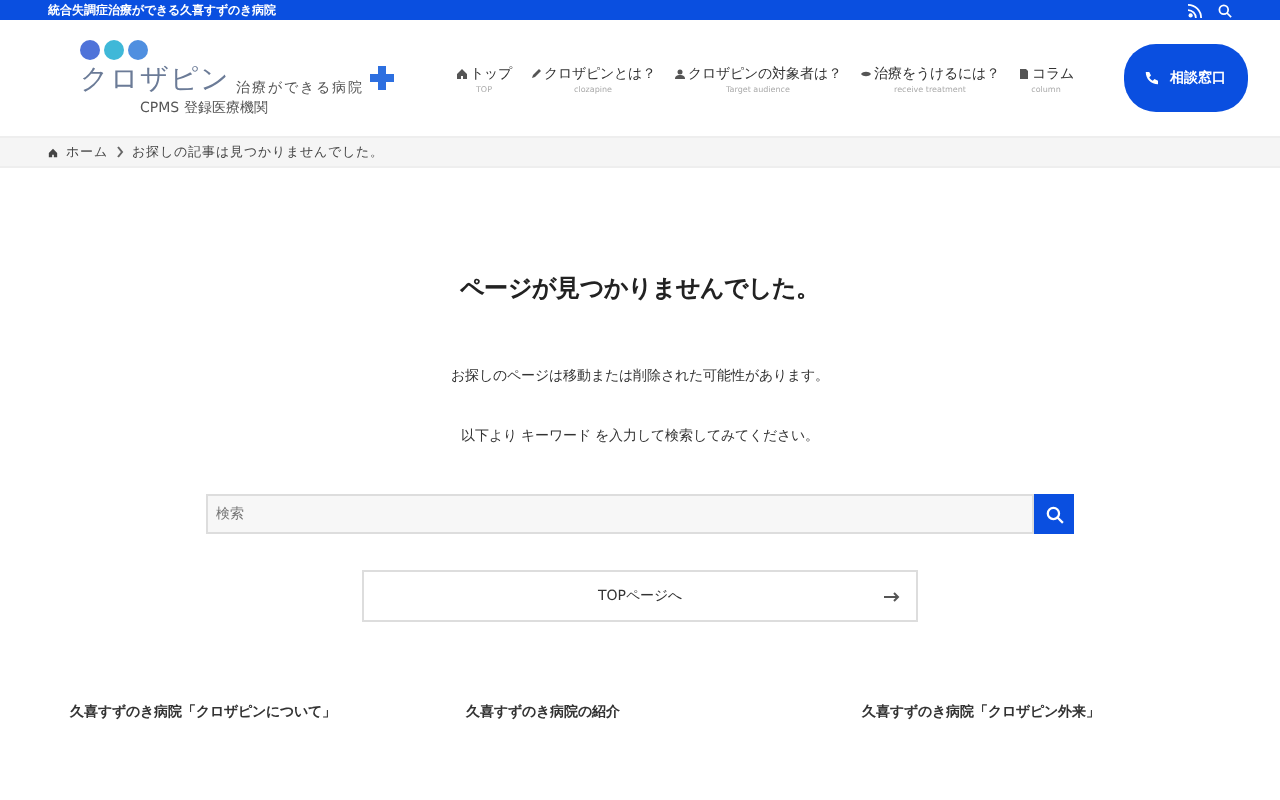 The image size is (1280, 800). Describe the element at coordinates (114, 49) in the screenshot. I see `logo-circles-icon` at that location.